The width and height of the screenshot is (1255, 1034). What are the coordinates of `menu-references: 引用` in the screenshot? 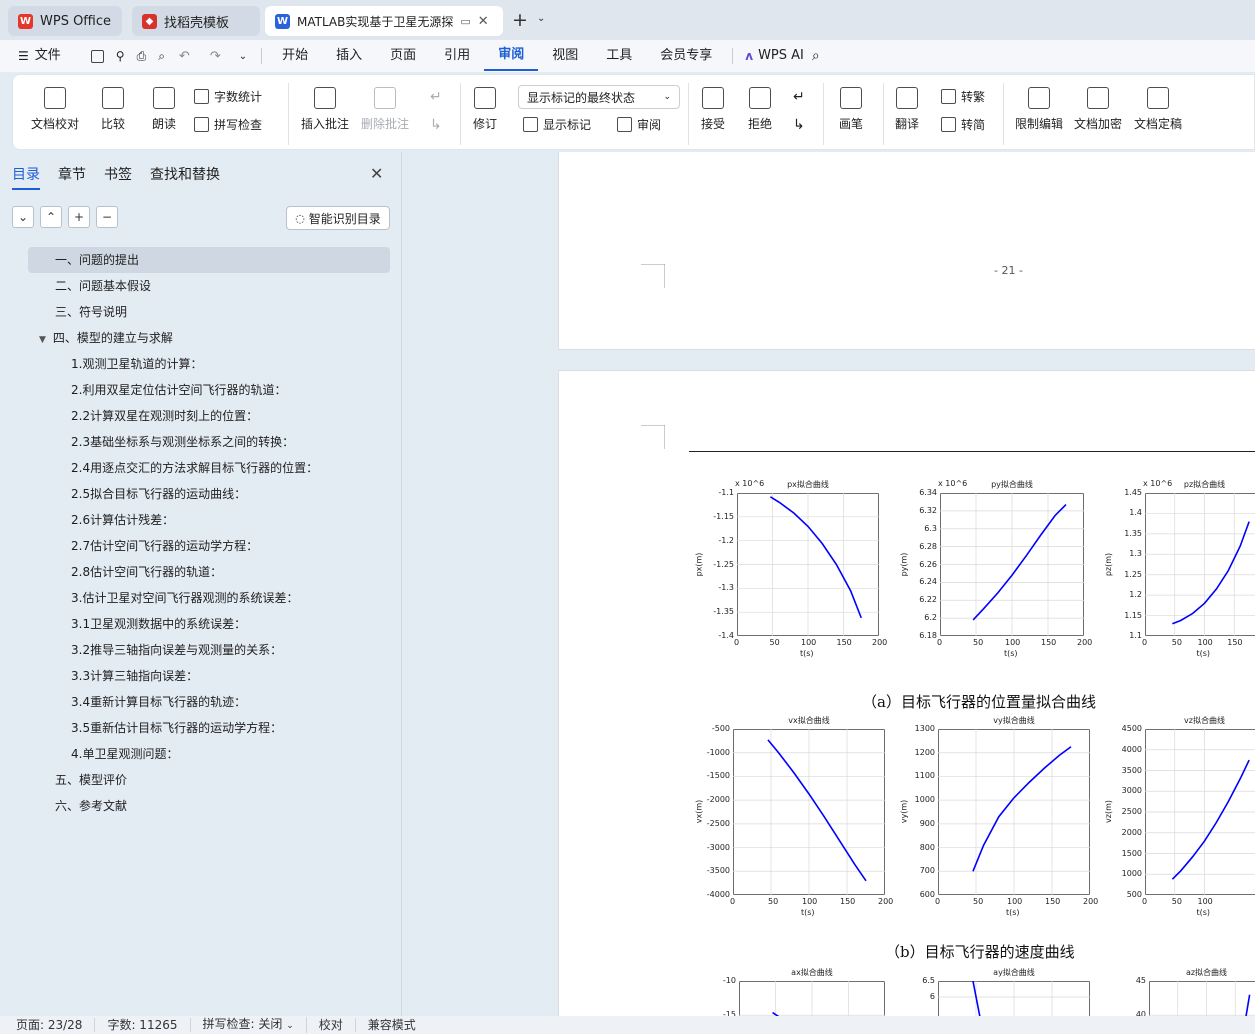 It's located at (457, 56).